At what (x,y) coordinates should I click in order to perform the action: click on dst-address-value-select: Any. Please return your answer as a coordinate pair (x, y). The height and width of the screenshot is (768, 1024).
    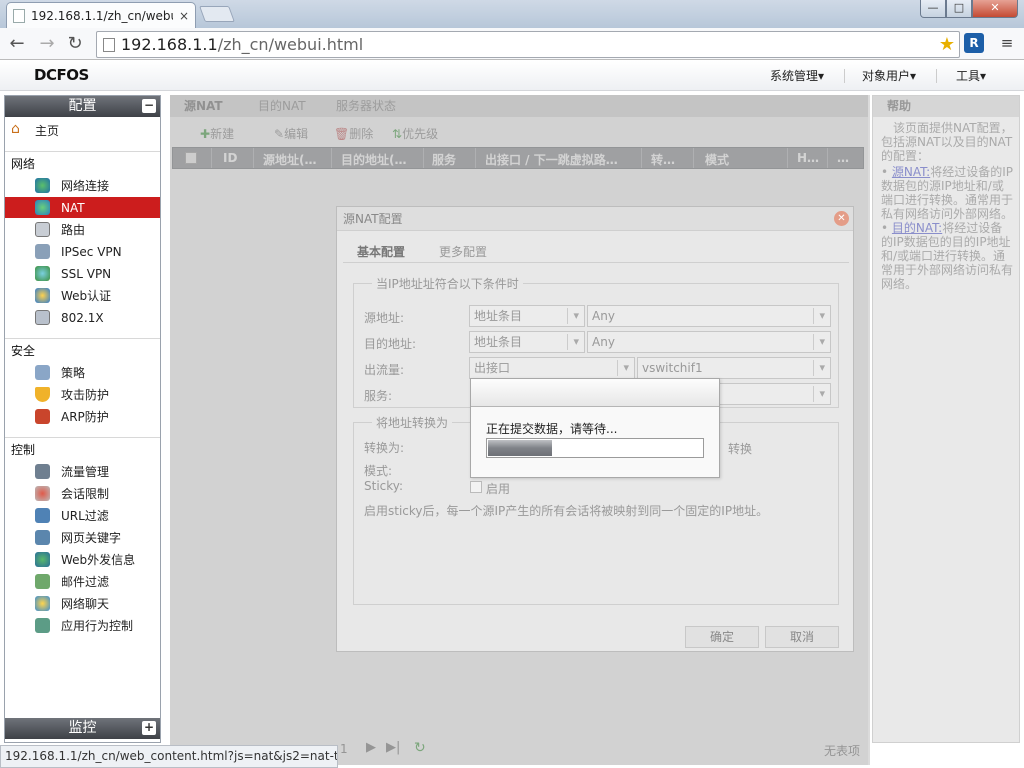
    Looking at the image, I should click on (709, 342).